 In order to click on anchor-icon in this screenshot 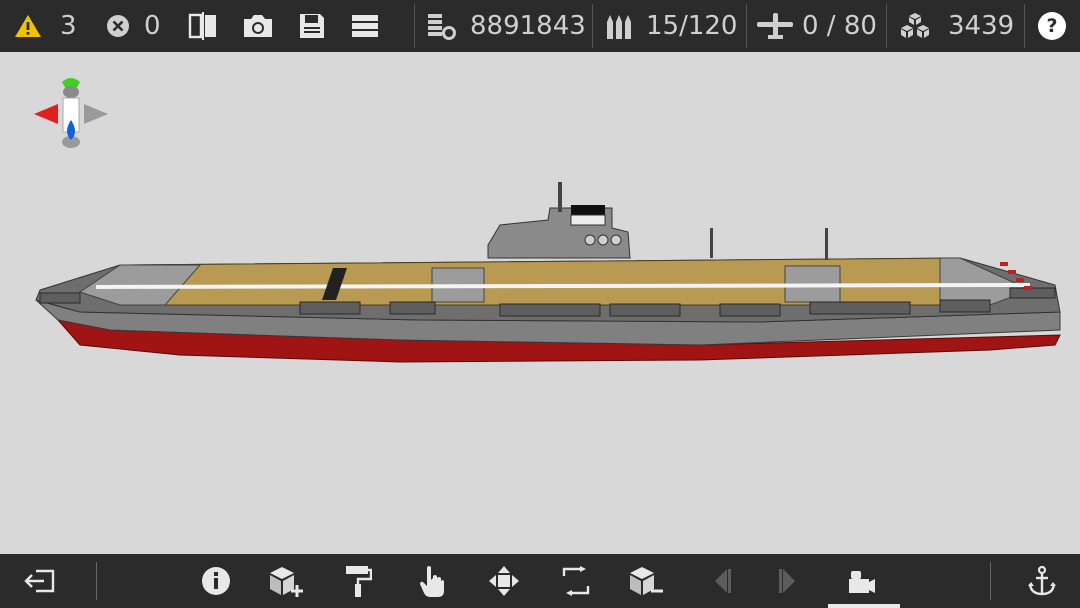, I will do `click(1042, 581)`.